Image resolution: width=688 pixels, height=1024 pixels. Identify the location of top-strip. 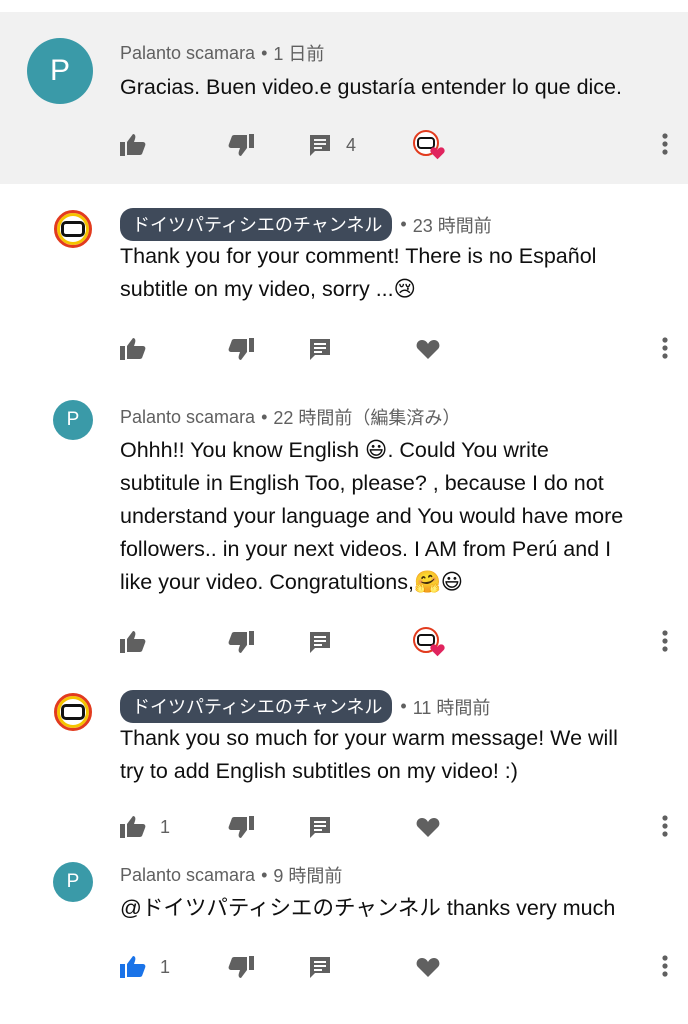
(344, 6).